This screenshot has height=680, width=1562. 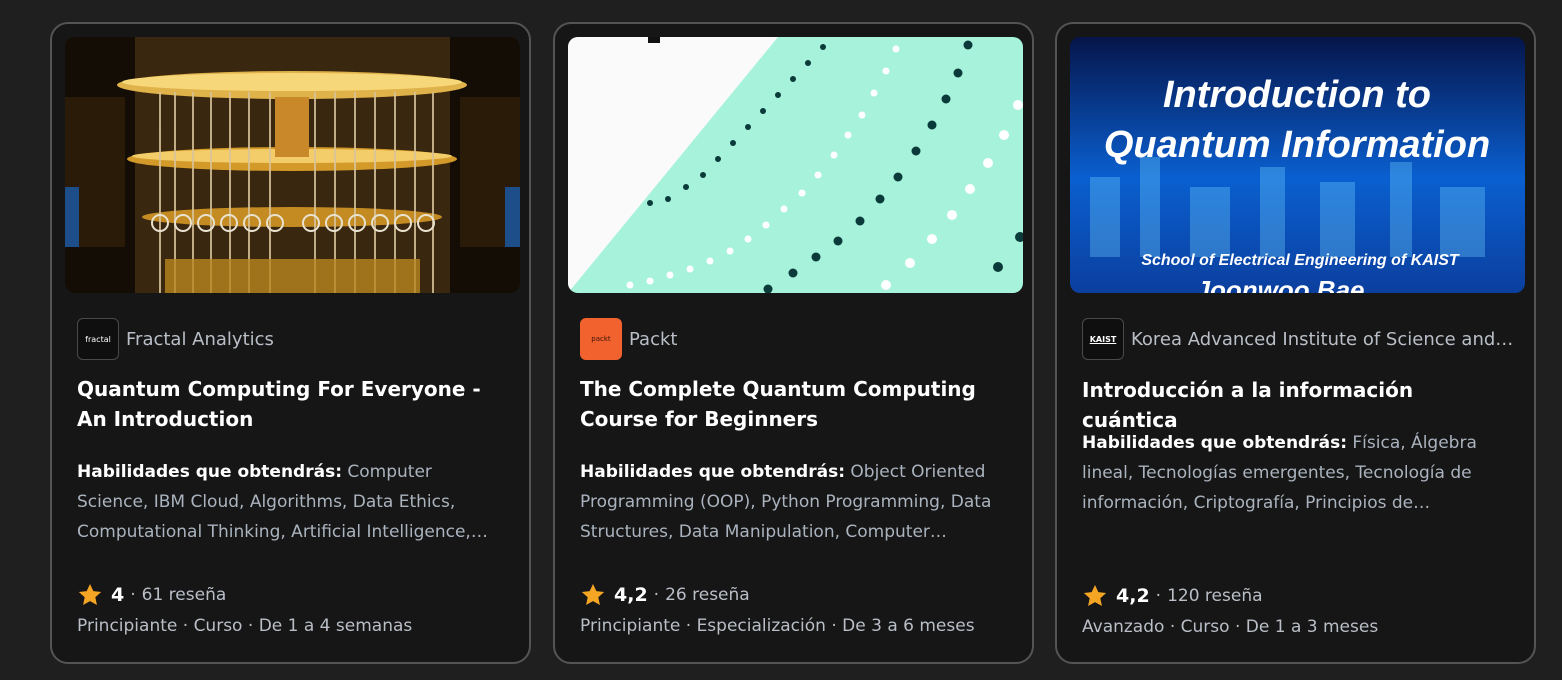 I want to click on partner-row: fractal Fractal Analytics, so click(x=293, y=339).